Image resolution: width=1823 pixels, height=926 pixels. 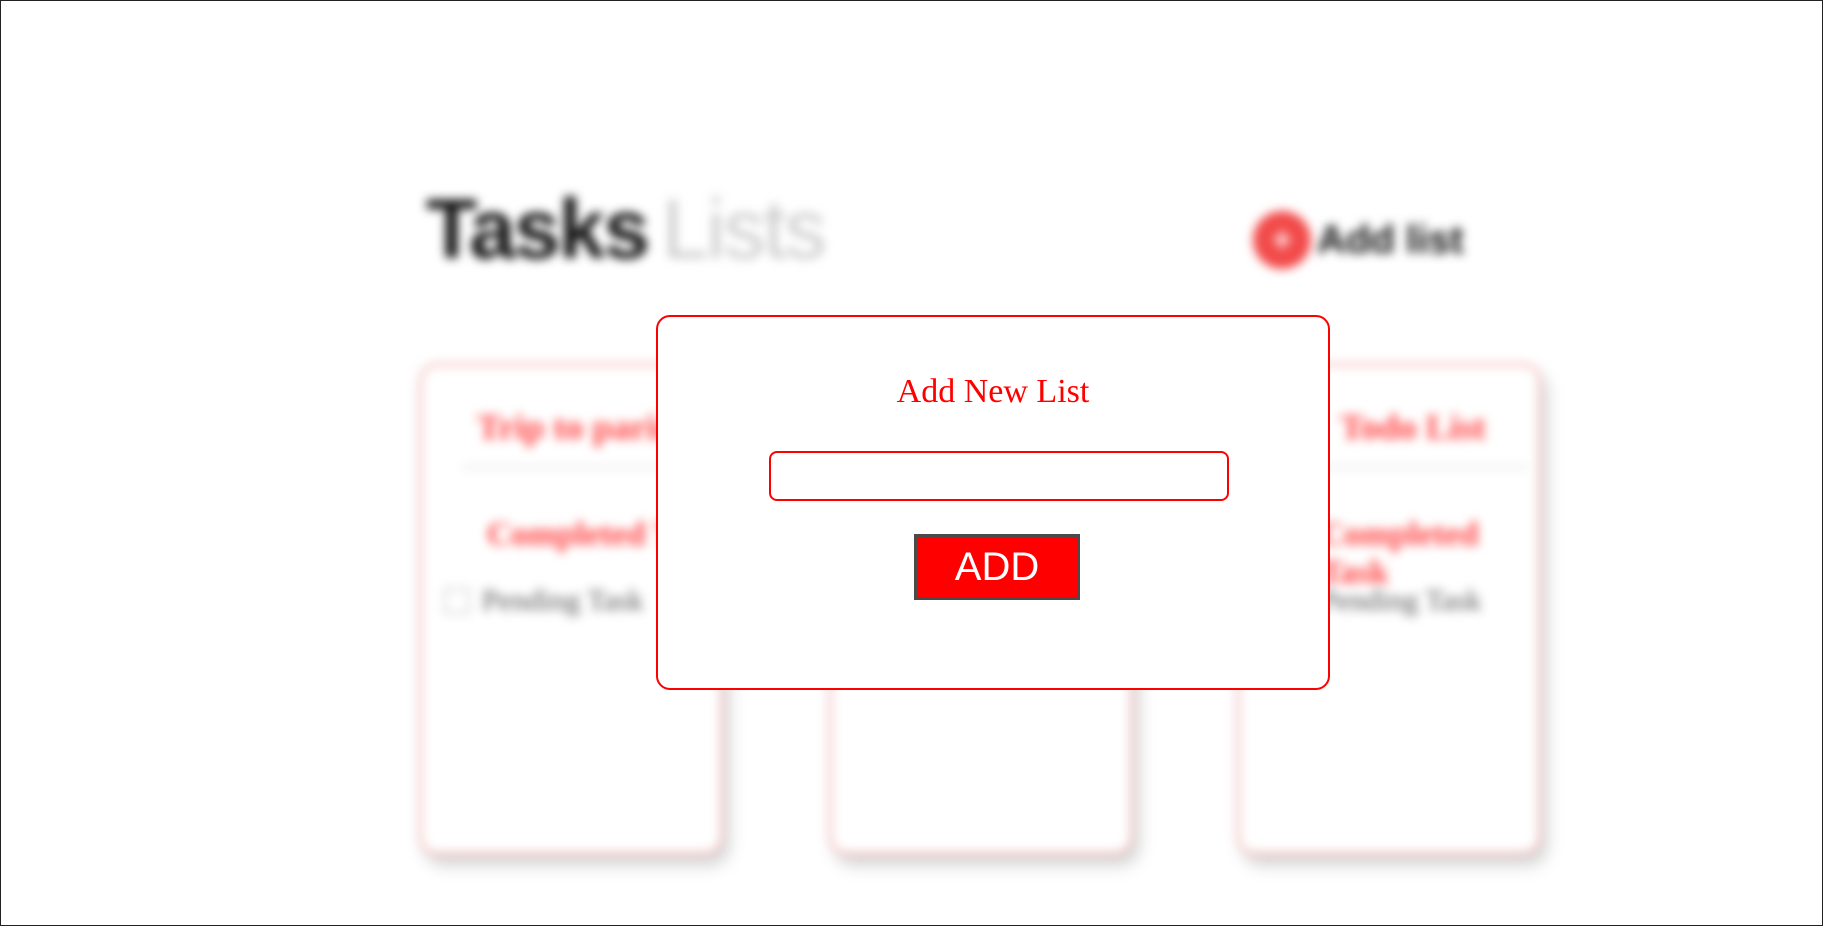 I want to click on page-title-bold: Tasks, so click(x=538, y=229).